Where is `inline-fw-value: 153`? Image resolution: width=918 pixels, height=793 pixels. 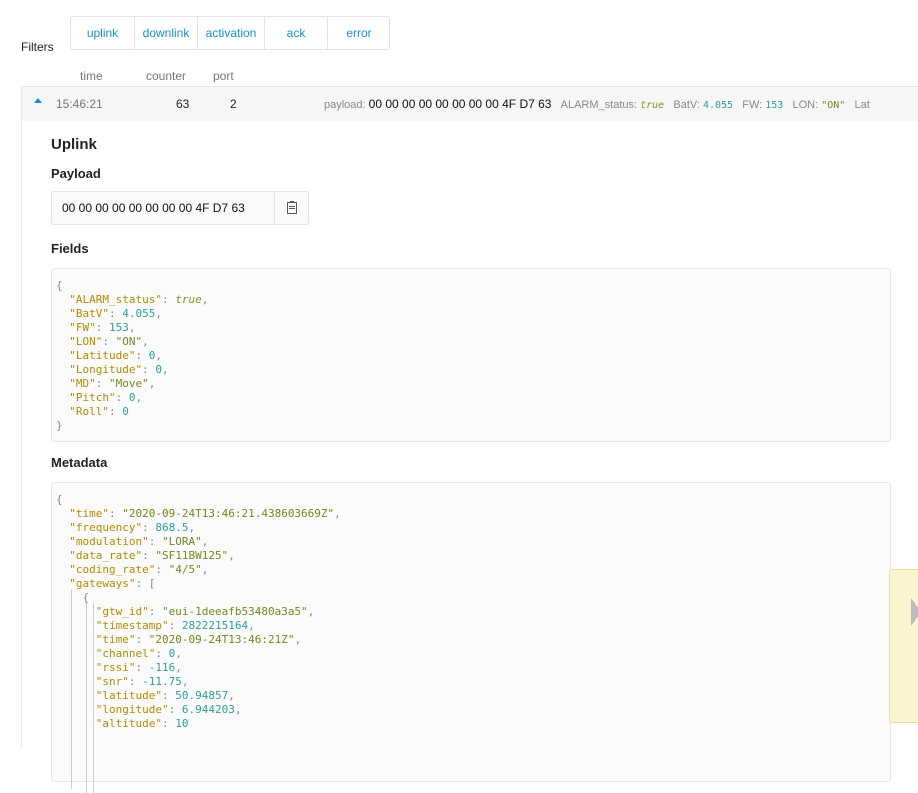 inline-fw-value: 153 is located at coordinates (774, 105).